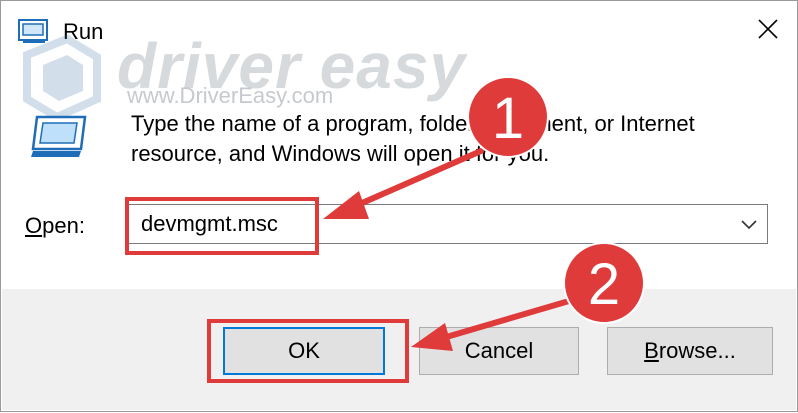  Describe the element at coordinates (651, 350) in the screenshot. I see `browse-accelerator: B` at that location.